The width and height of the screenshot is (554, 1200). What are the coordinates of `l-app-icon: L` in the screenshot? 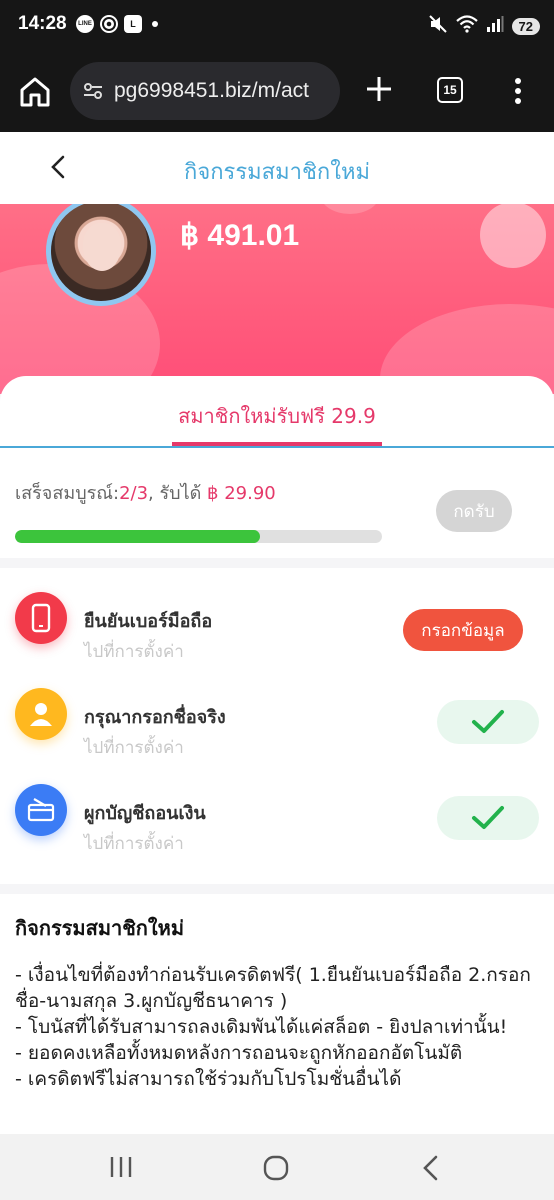 It's located at (133, 24).